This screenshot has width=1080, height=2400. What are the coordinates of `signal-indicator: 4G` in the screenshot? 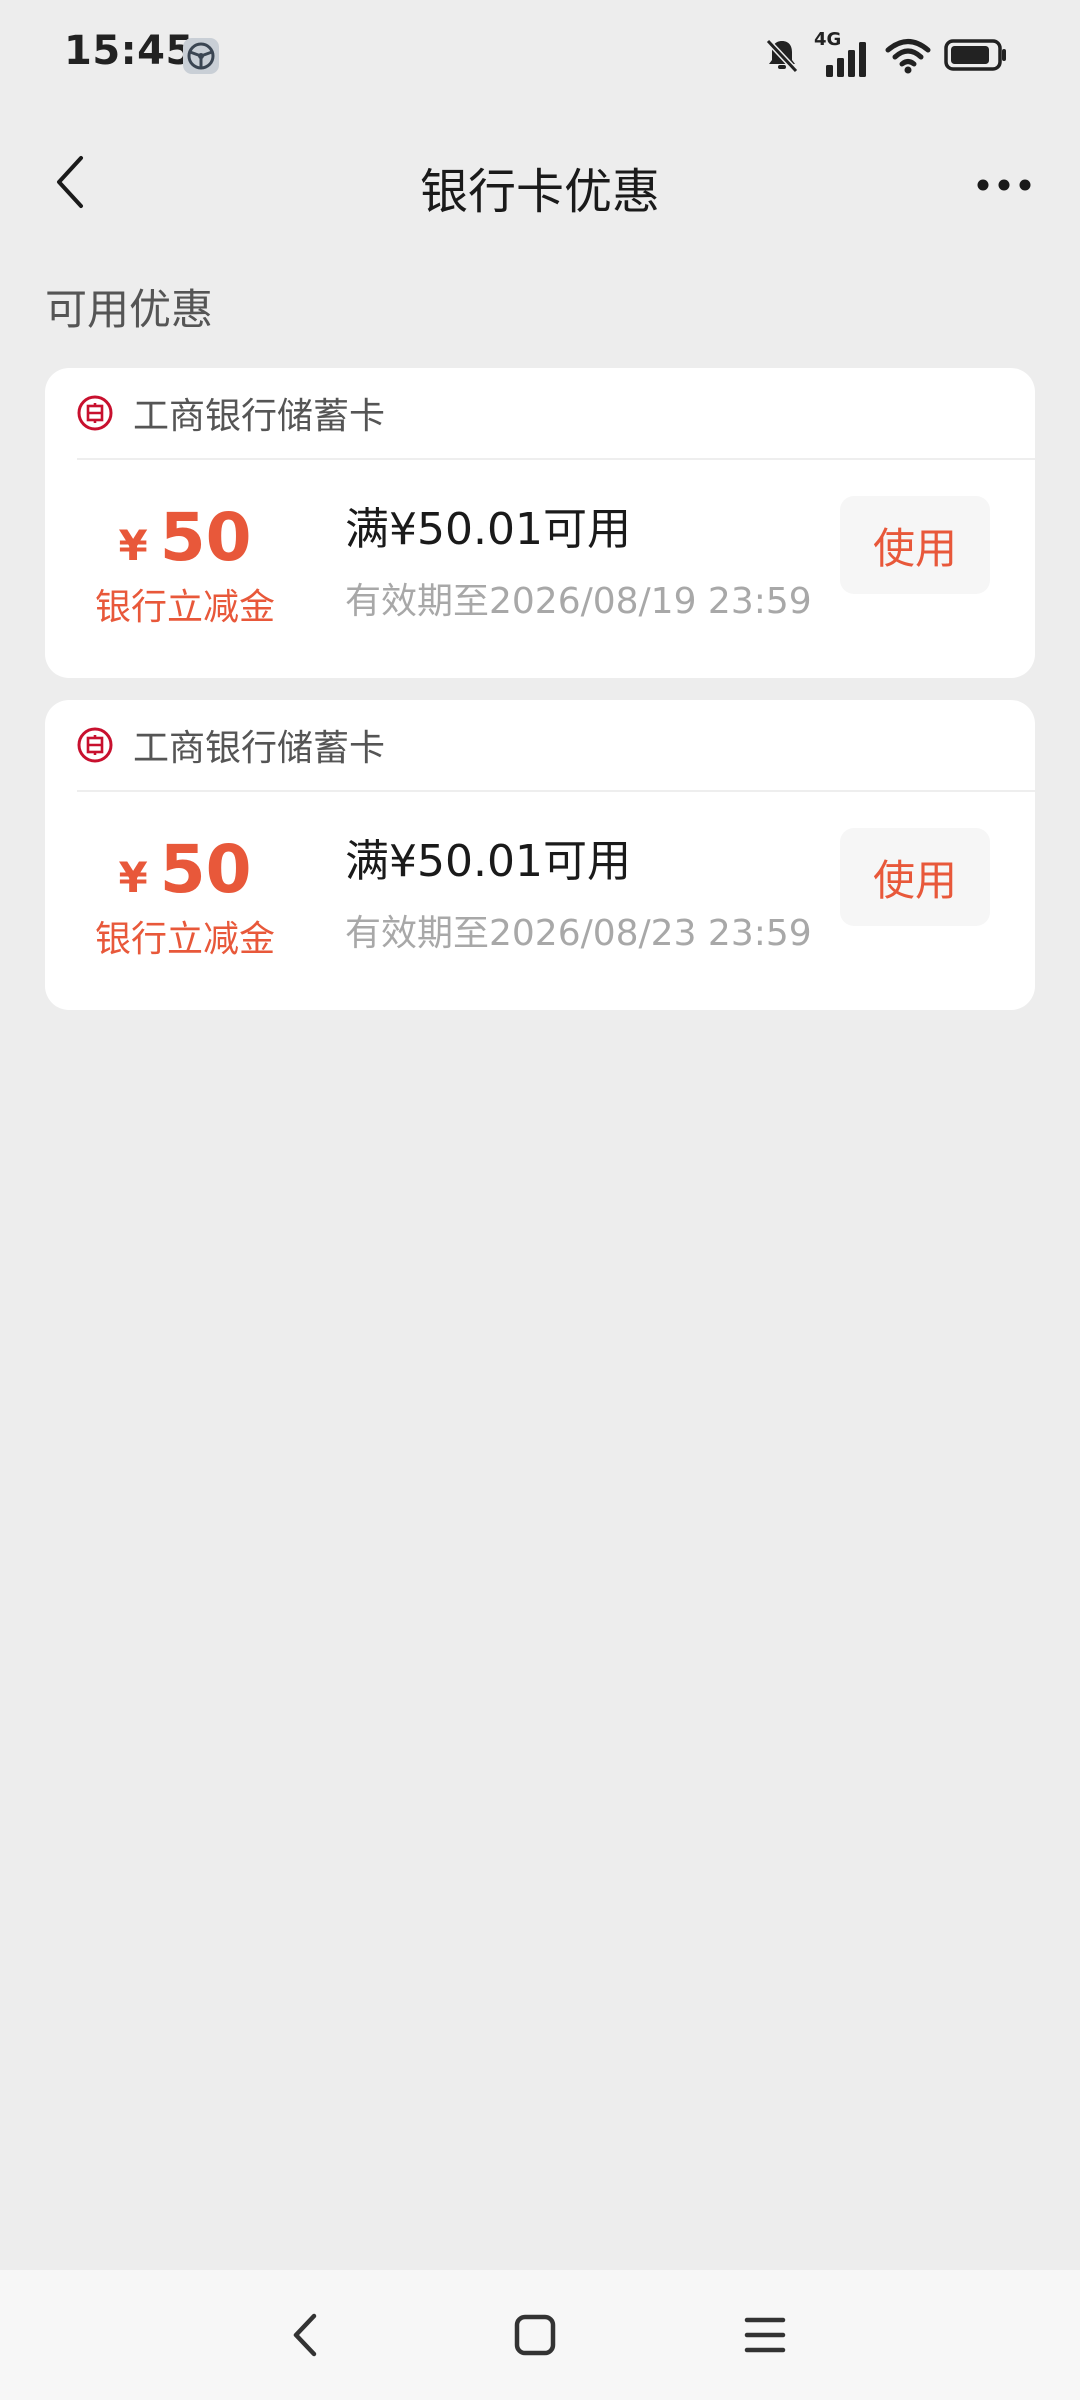 It's located at (843, 53).